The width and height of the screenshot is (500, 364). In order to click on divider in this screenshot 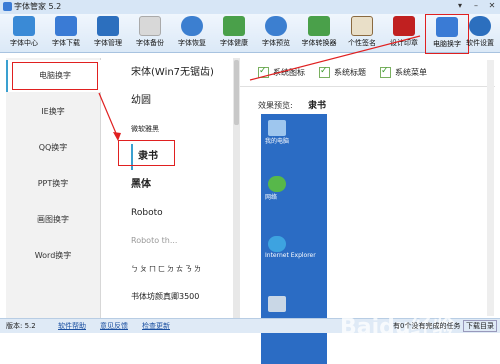, I will do `click(367, 86)`.